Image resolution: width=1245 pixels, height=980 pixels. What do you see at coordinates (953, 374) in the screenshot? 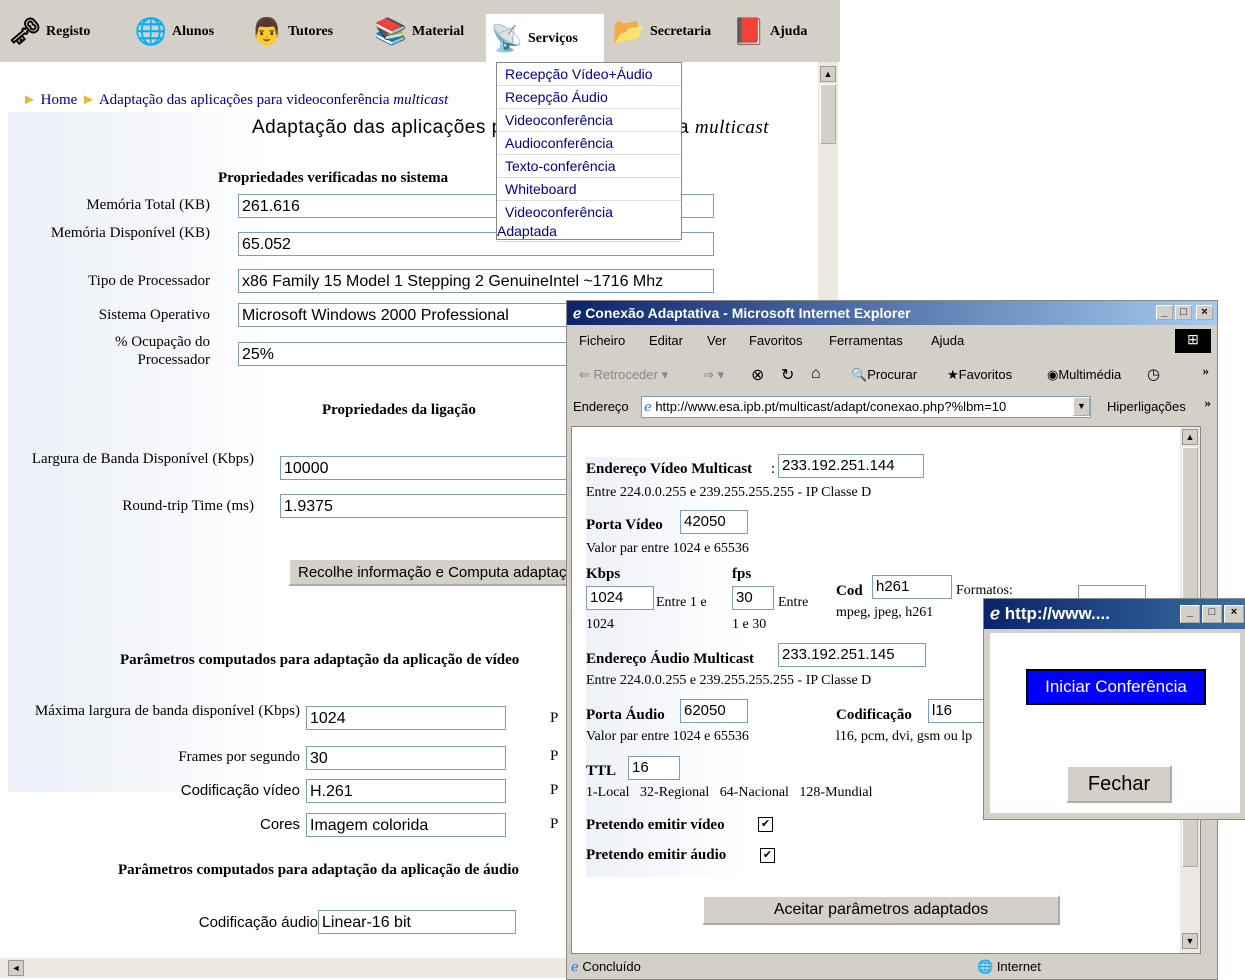
I see `favorites-icon: ★` at bounding box center [953, 374].